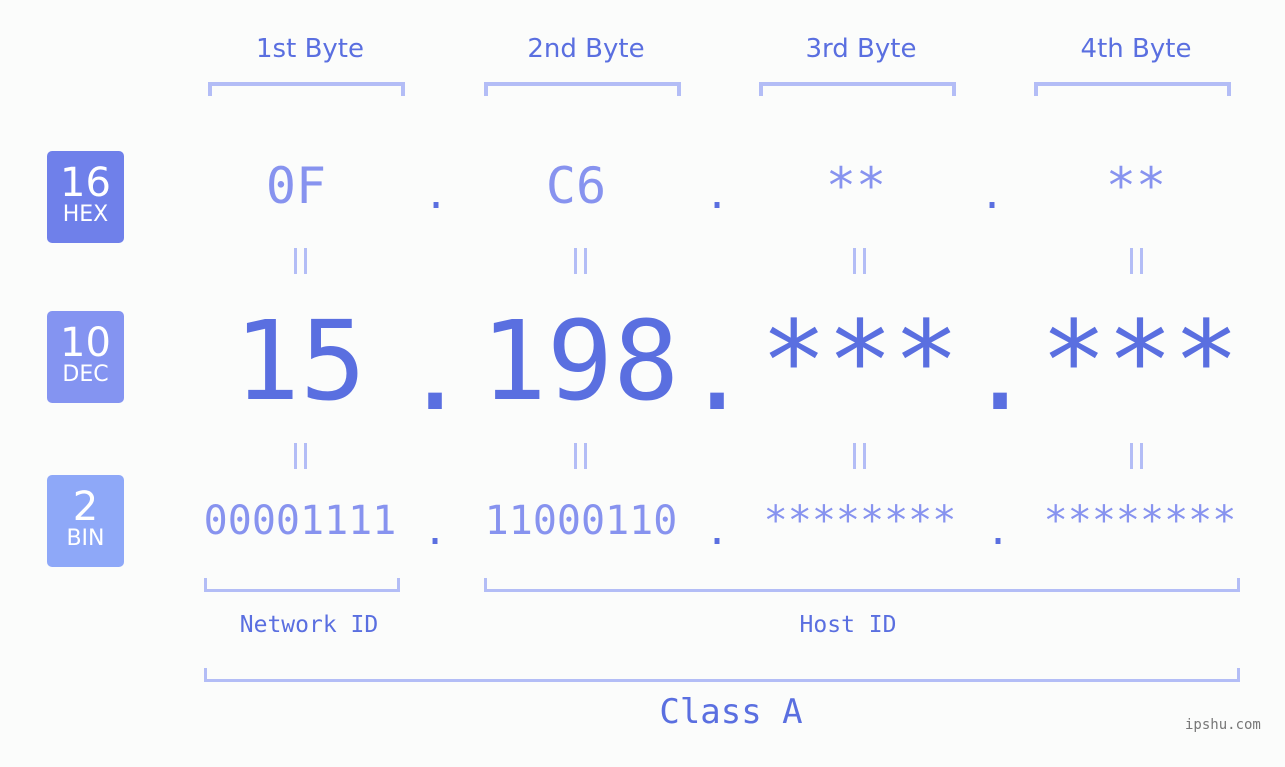 The height and width of the screenshot is (767, 1285). Describe the element at coordinates (1136, 49) in the screenshot. I see `byte-header-4: 4th Byte` at that location.